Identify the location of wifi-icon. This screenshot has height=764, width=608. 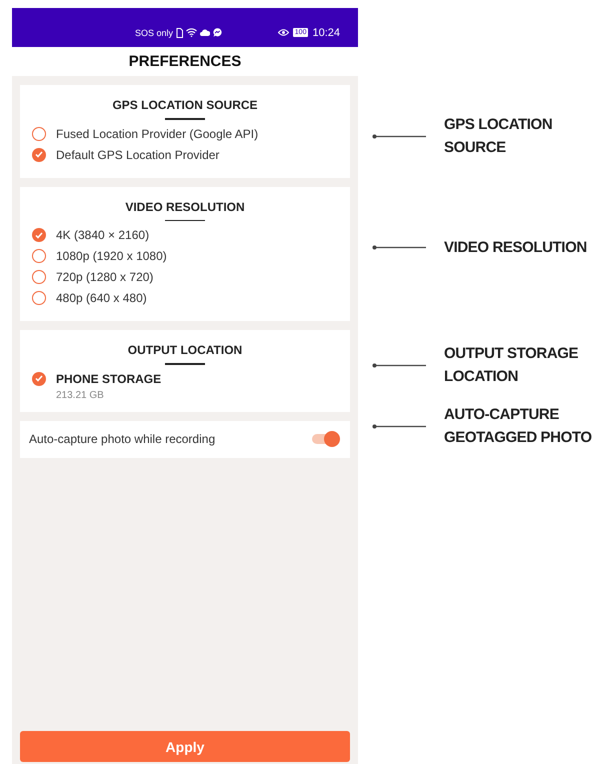
(192, 32).